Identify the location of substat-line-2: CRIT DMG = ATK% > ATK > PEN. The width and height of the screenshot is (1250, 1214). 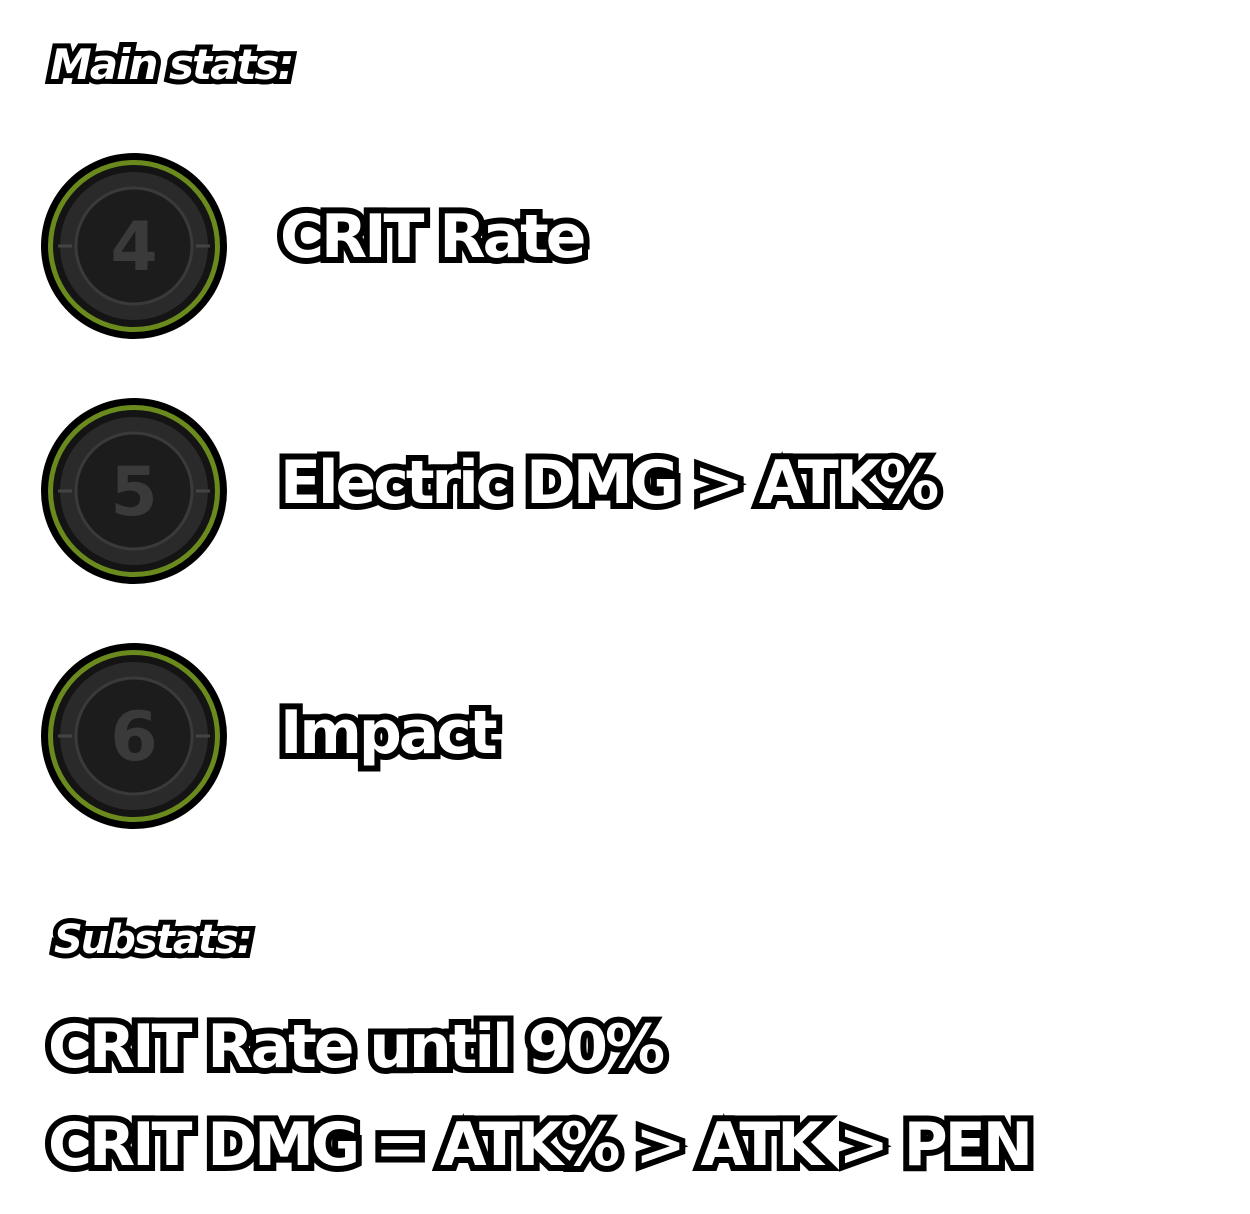
(540, 1145).